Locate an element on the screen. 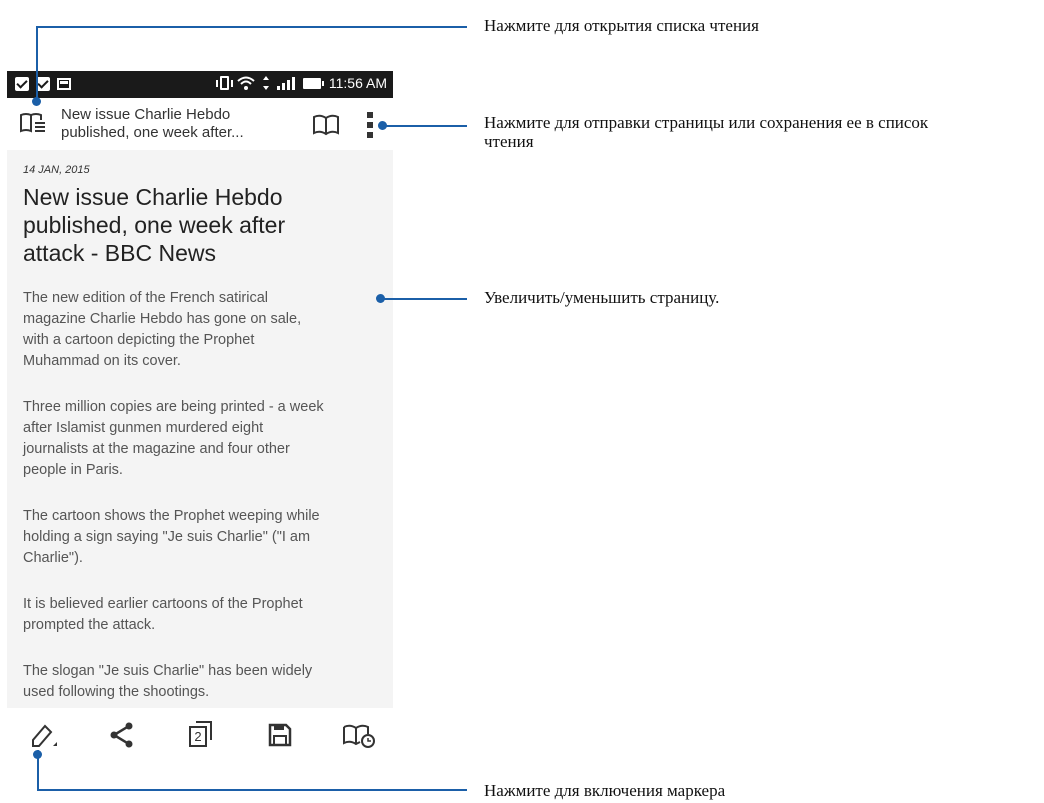 The image size is (1044, 803). clock: 11:56 AM is located at coordinates (357, 83).